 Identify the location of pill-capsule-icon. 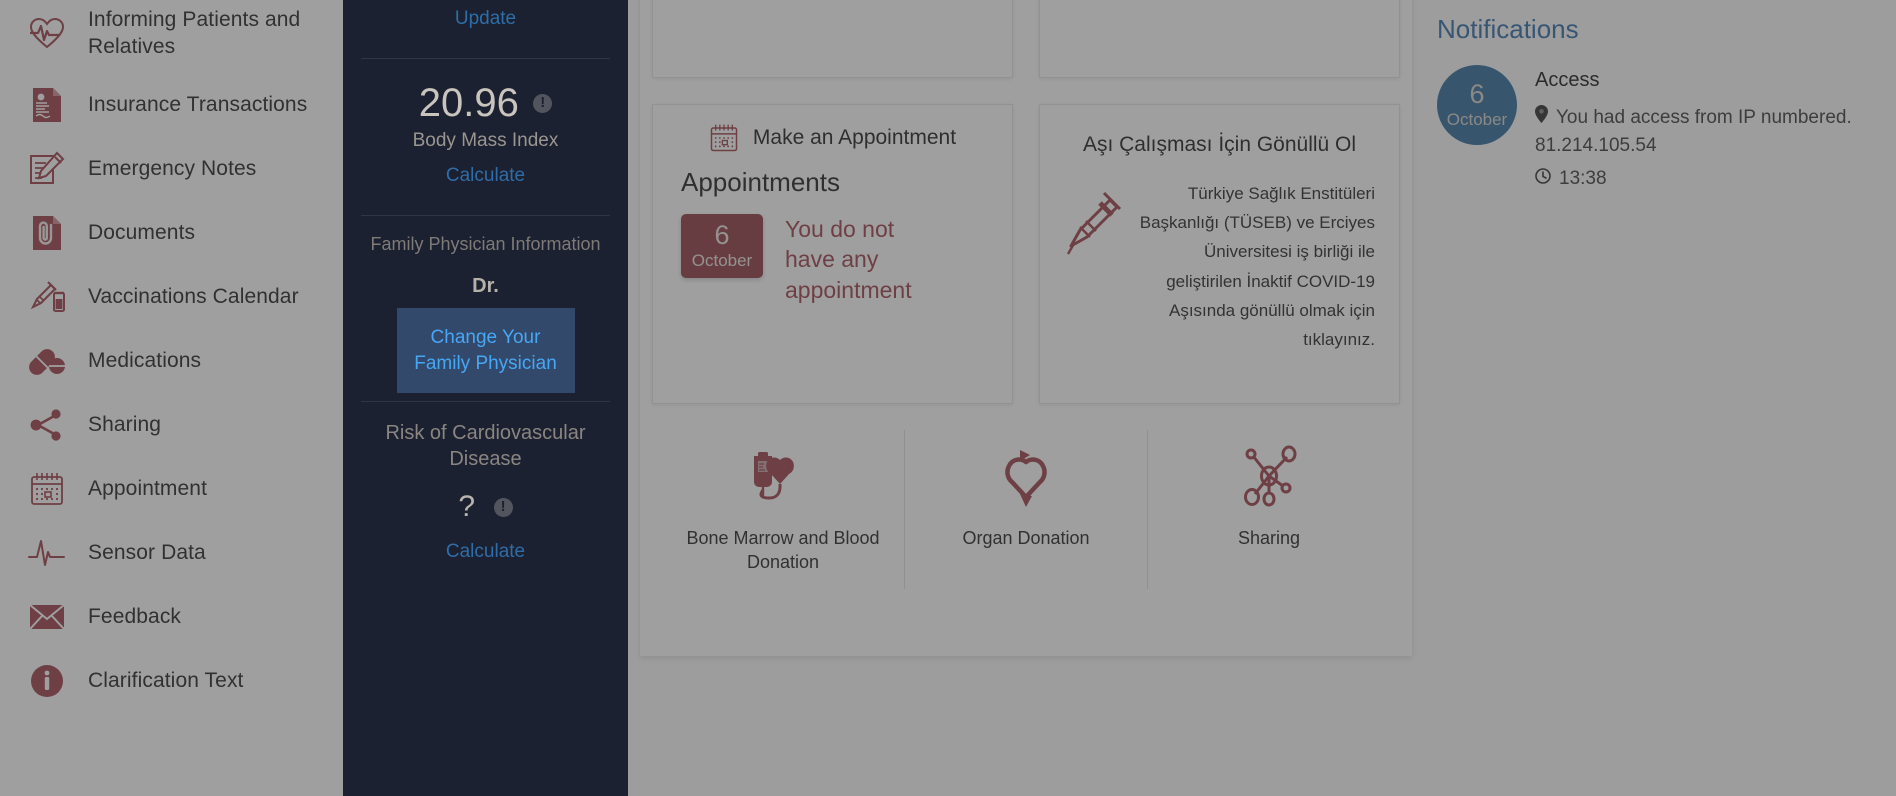
(47, 361).